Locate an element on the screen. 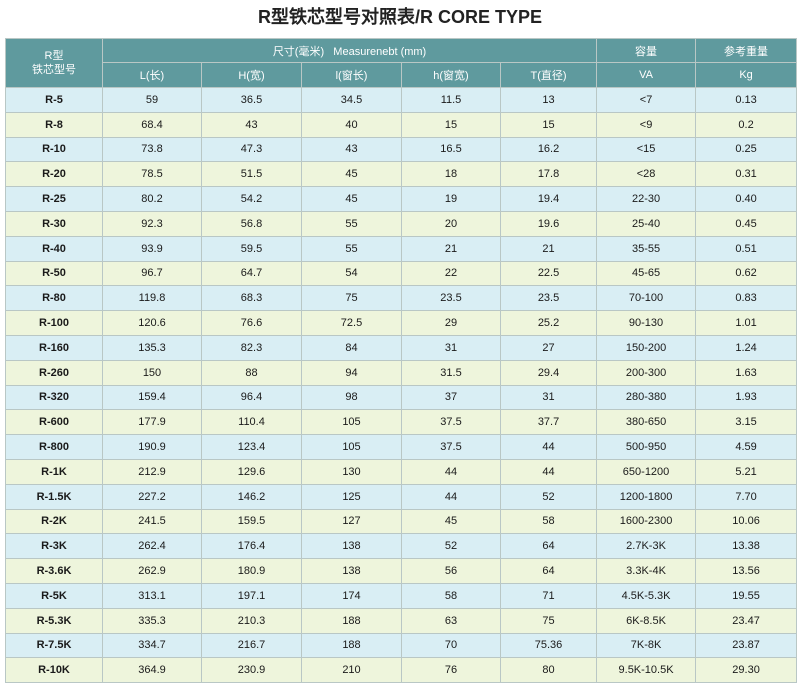 Image resolution: width=800 pixels, height=688 pixels. table-cell: 0.2 is located at coordinates (746, 124).